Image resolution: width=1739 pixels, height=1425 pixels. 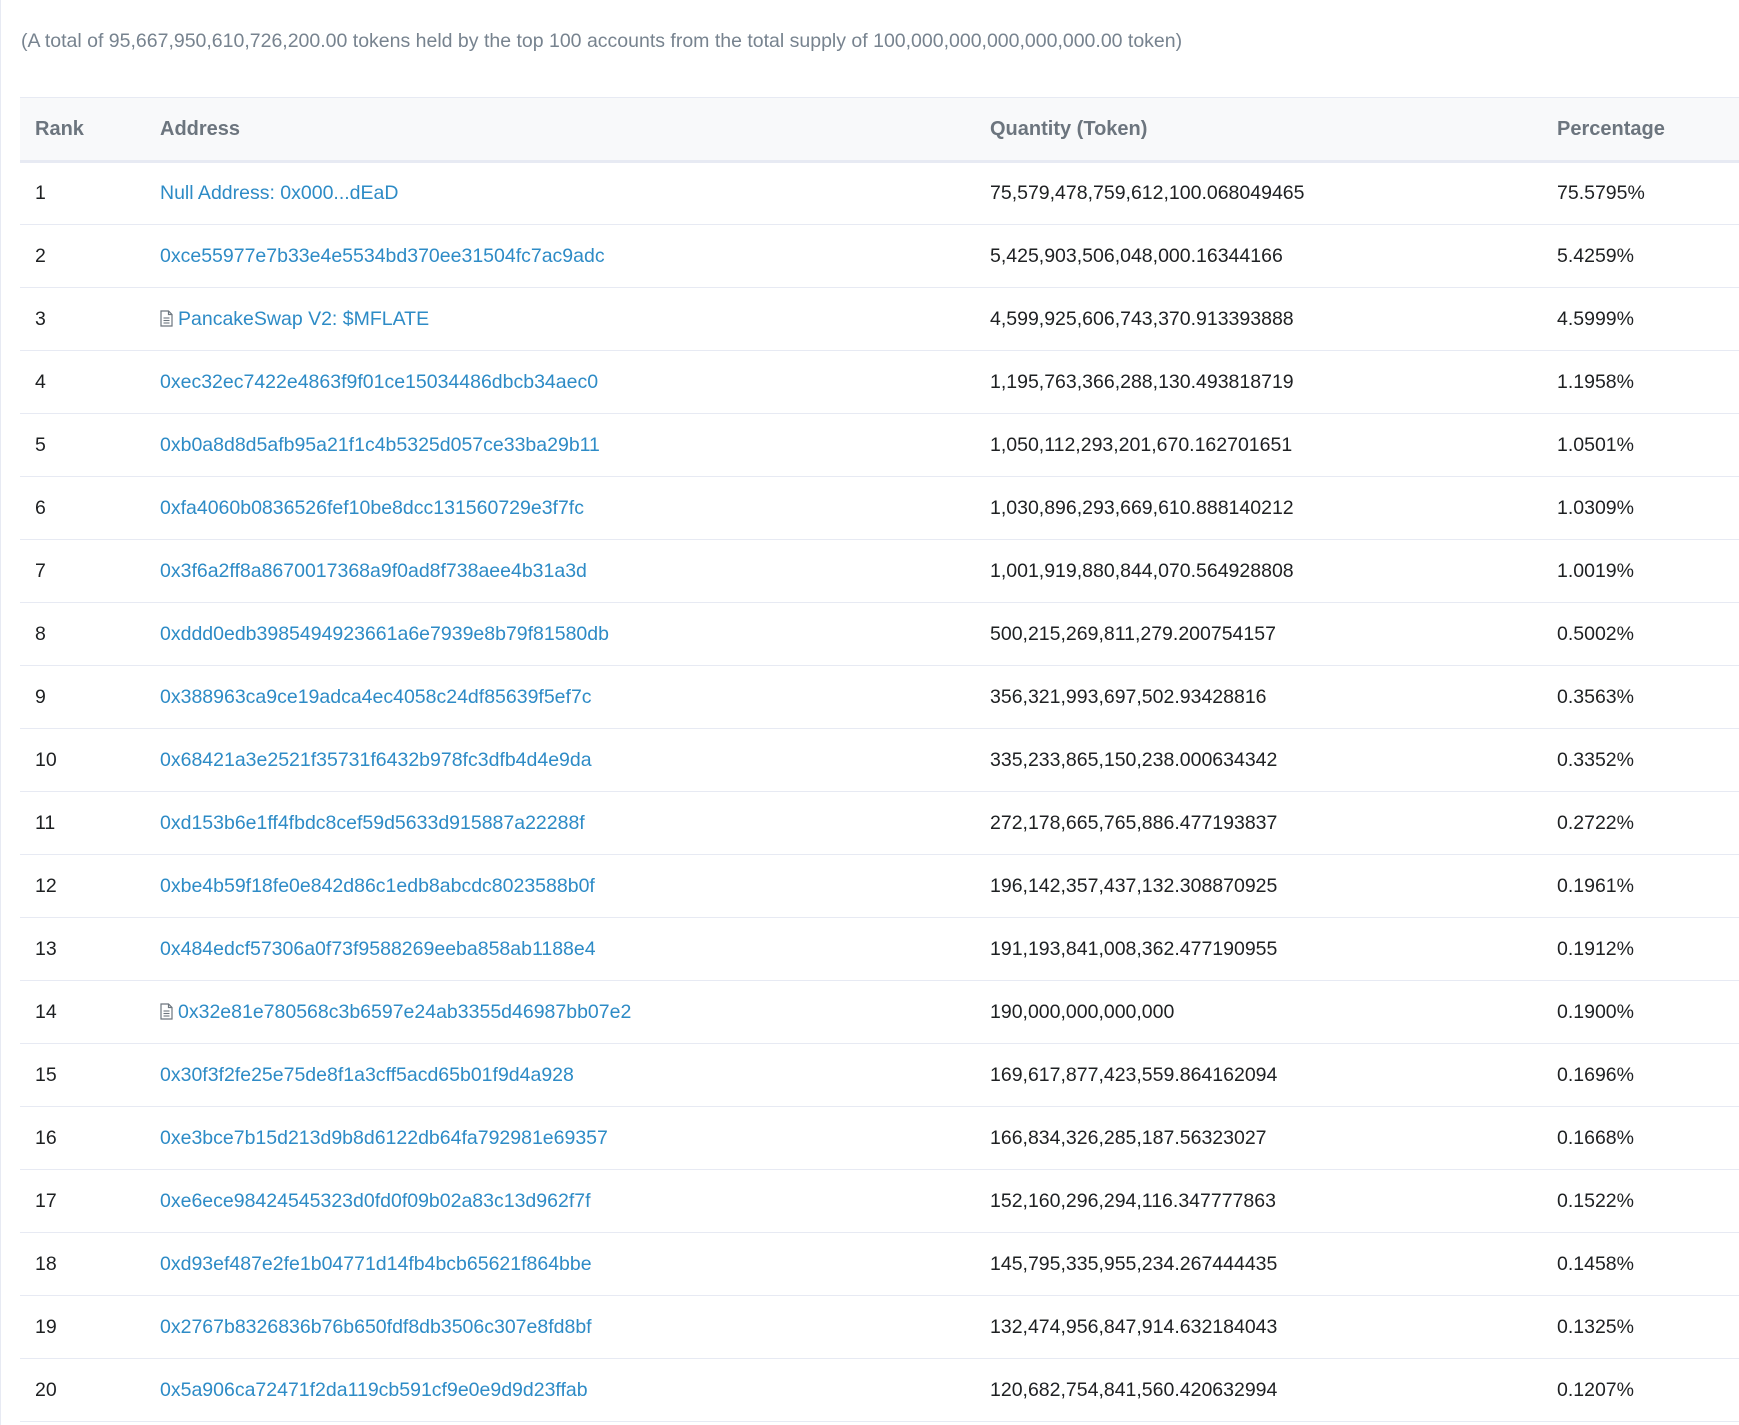 I want to click on quantity-cell: 145,795,335,955,234.267444435, so click(x=1258, y=1264).